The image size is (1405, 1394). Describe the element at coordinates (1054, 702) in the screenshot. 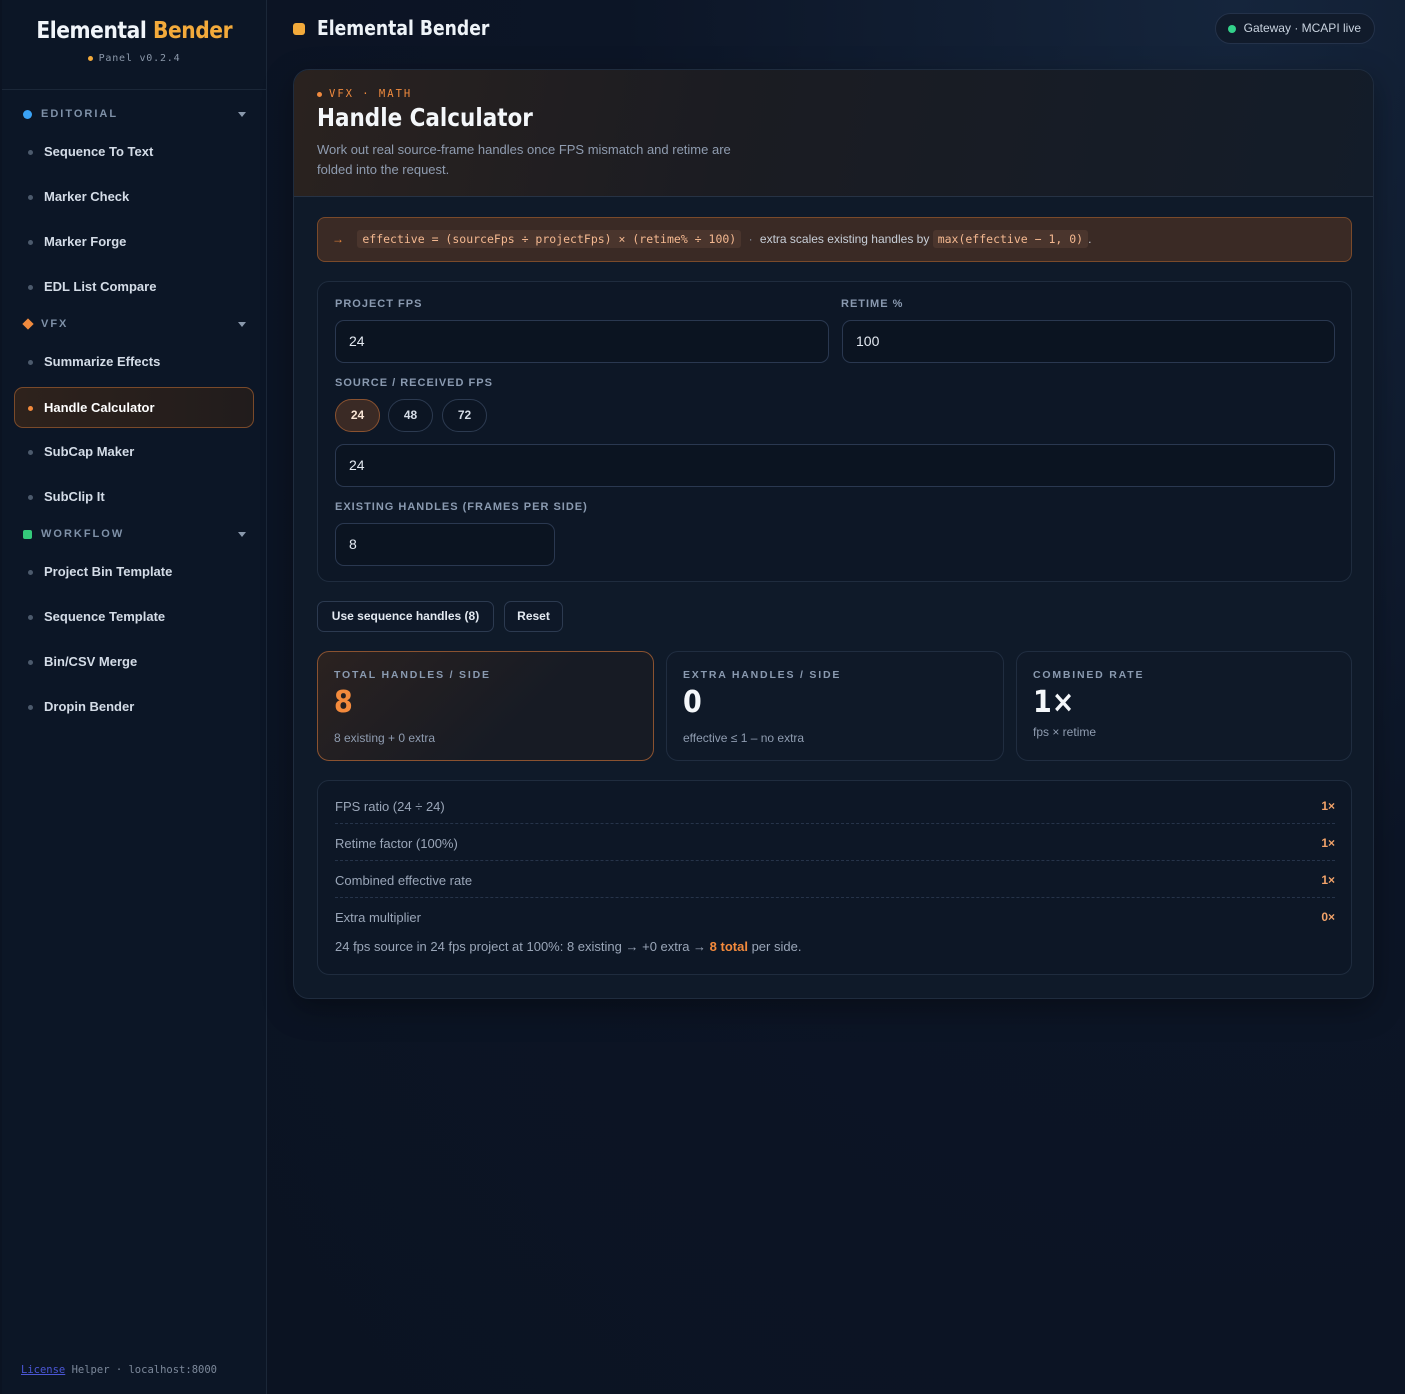

I see `stat-value: 1×` at that location.